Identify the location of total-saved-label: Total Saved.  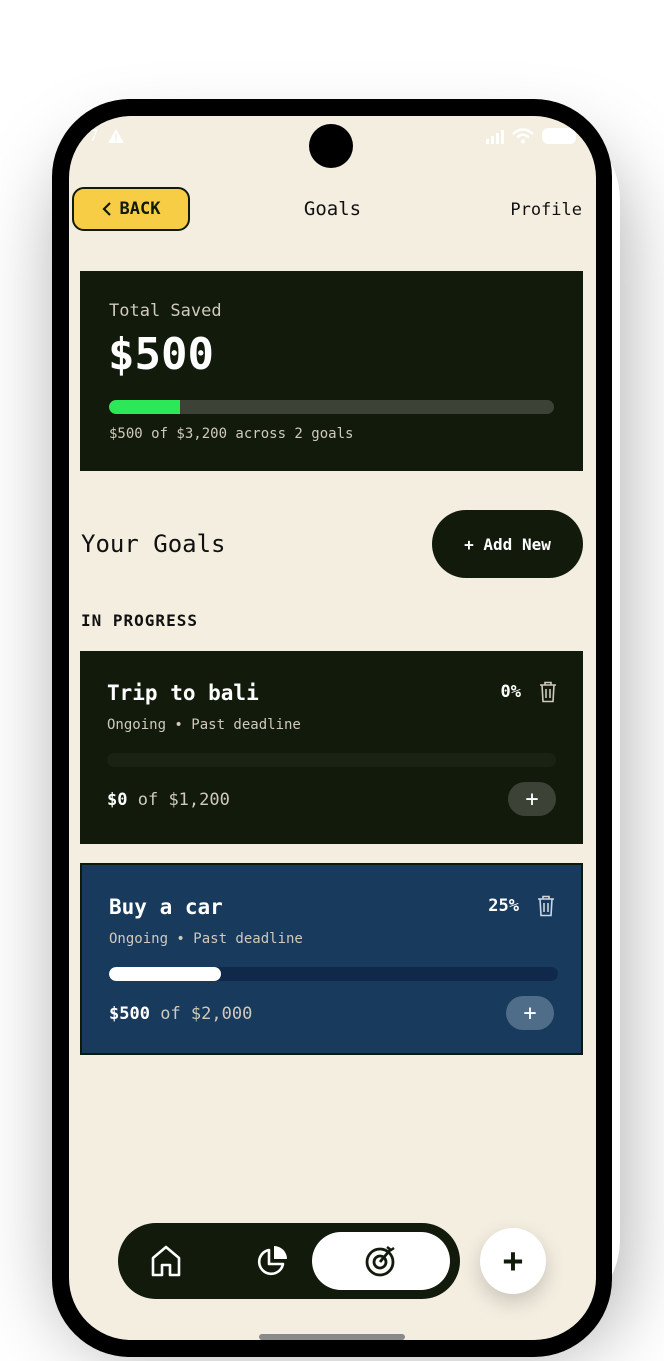
(165, 311).